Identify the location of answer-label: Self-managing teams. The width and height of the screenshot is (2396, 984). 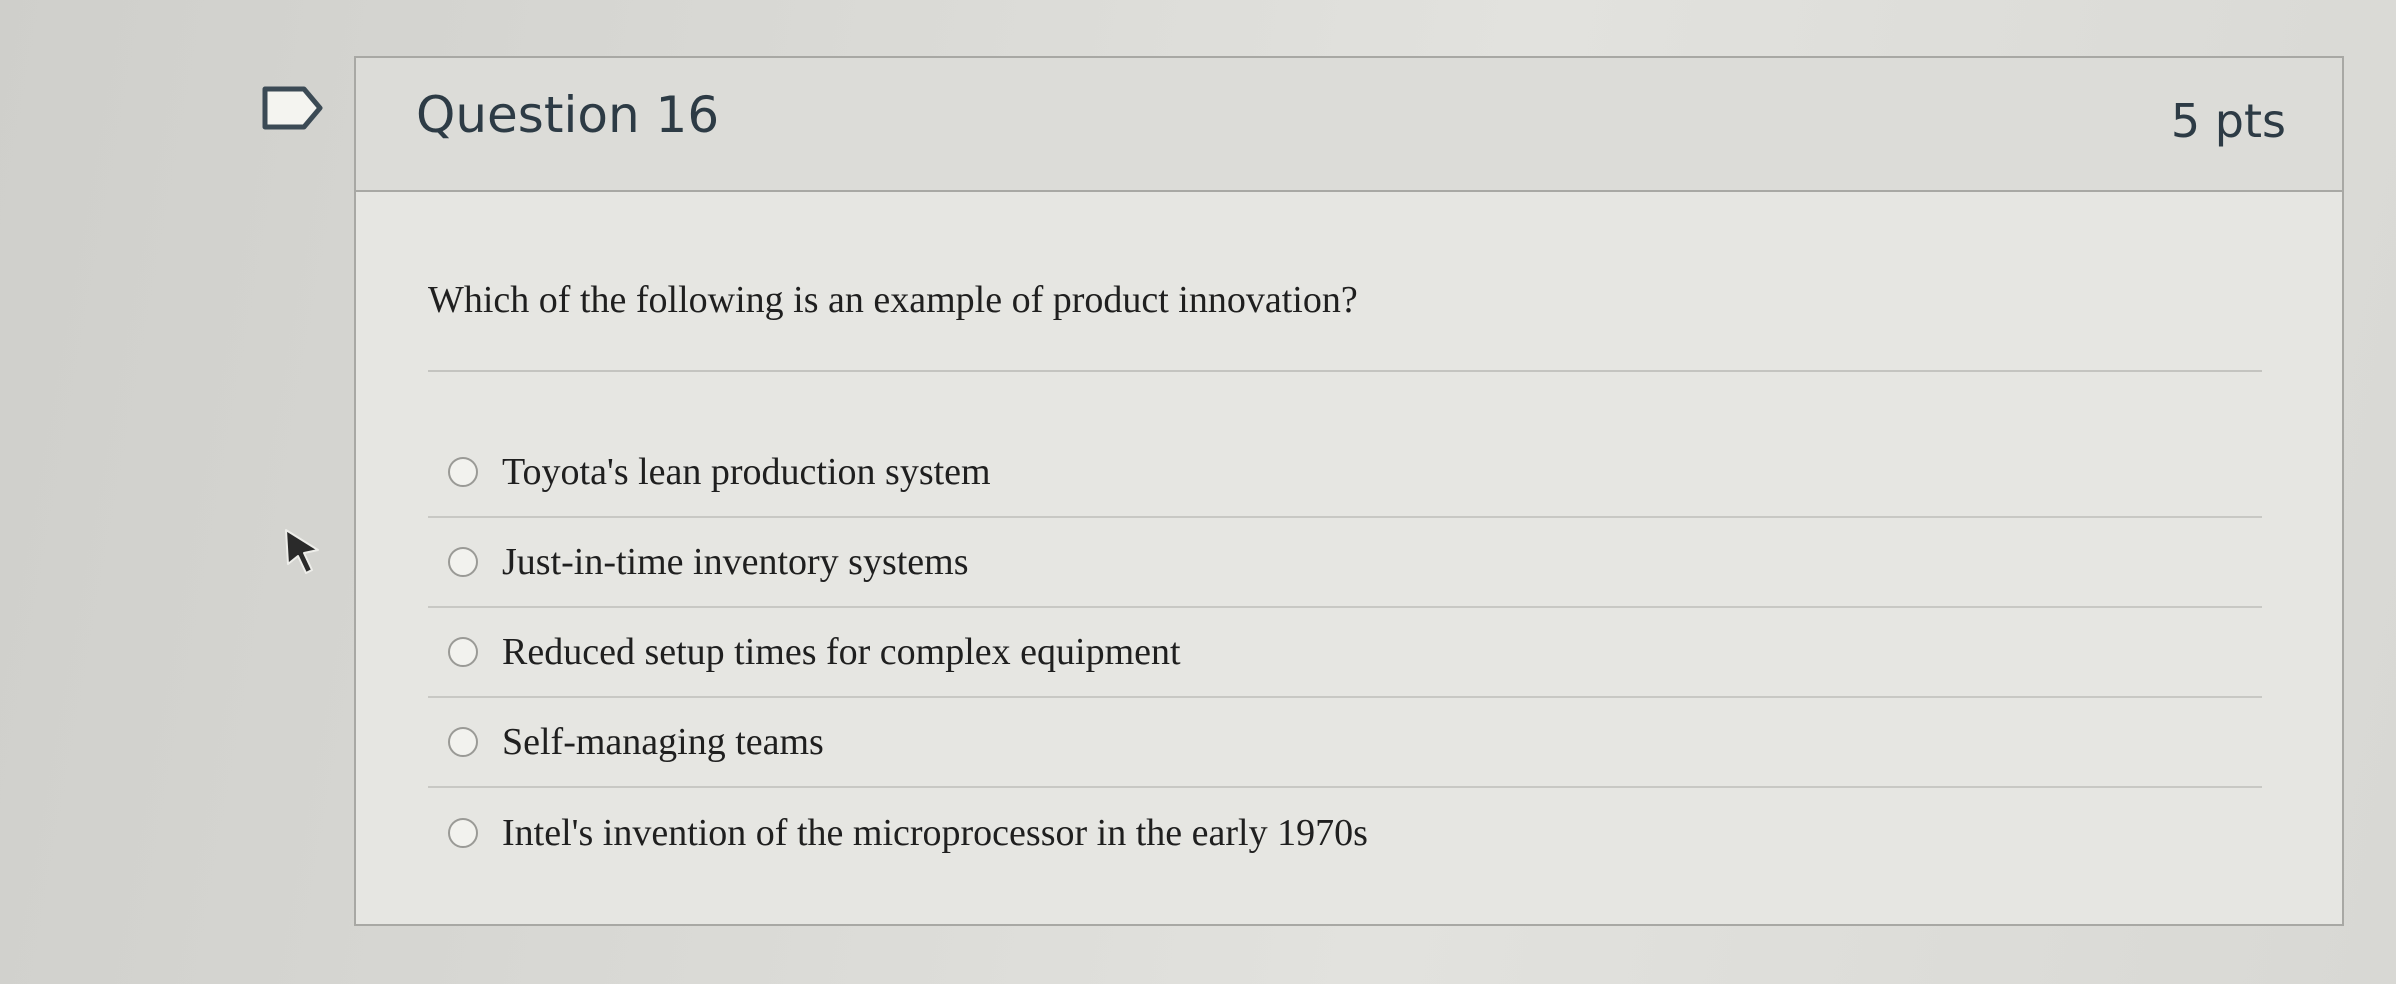
(663, 742).